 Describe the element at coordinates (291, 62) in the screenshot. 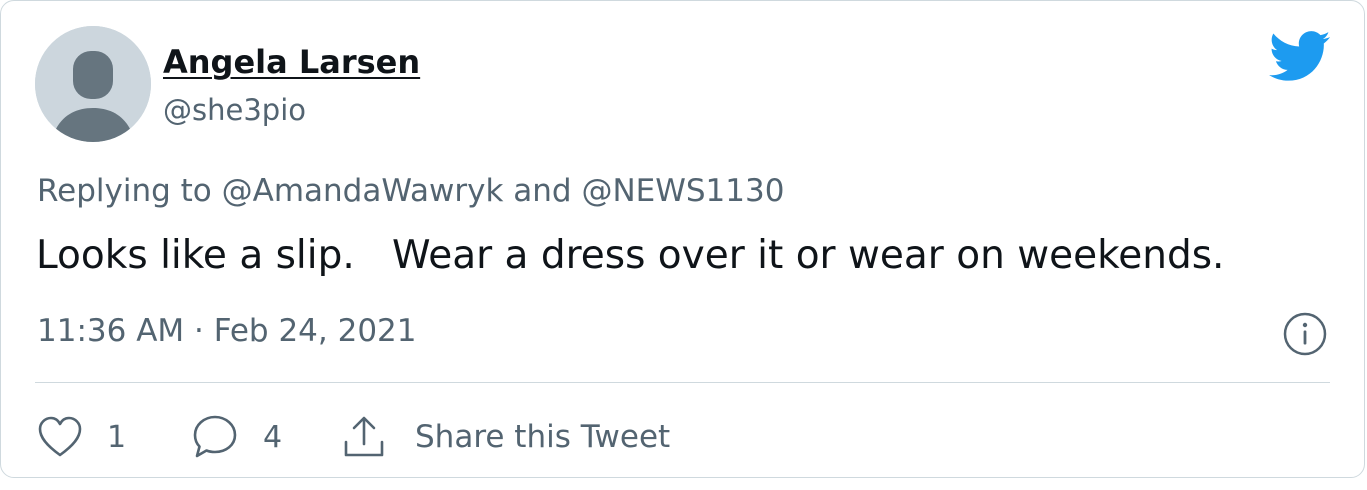

I see `author-name: Angela Larsen` at that location.